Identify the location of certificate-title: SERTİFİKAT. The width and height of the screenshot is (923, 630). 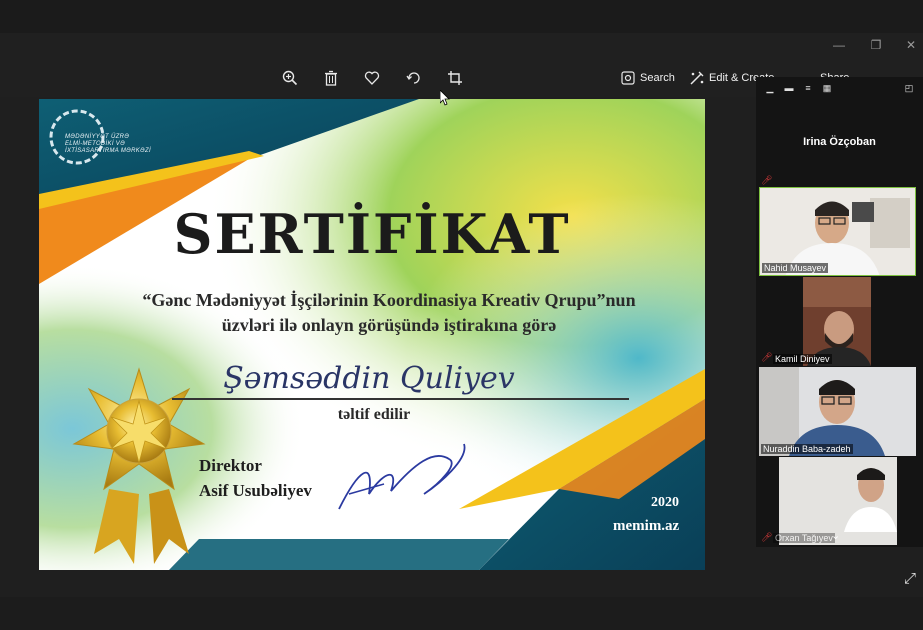
(372, 234).